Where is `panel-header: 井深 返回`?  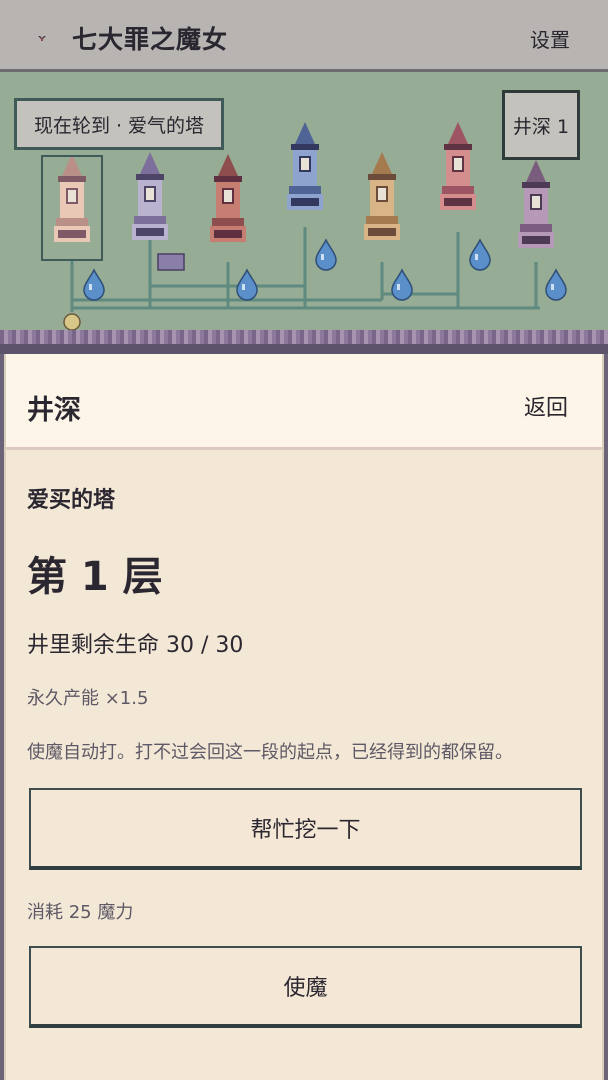
panel-header: 井深 返回 is located at coordinates (304, 402).